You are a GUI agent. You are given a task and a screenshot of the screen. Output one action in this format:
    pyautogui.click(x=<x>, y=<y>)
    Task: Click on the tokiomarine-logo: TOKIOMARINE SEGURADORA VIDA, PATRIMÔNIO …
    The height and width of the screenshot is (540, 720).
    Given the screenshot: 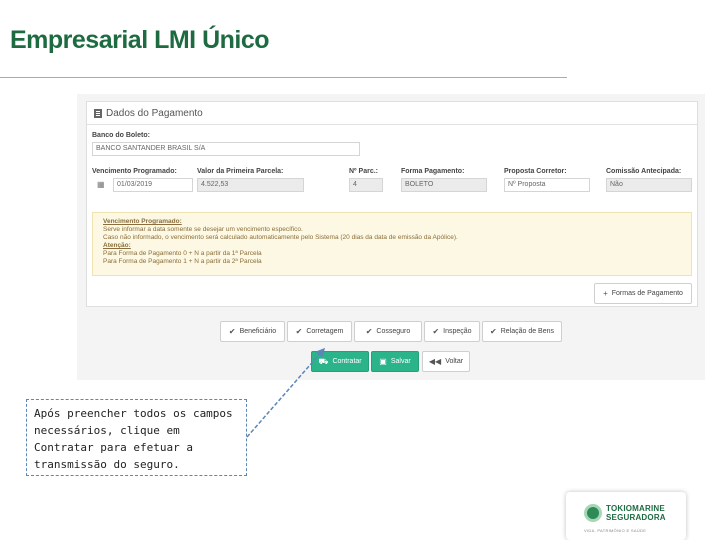 What is the action you would take?
    pyautogui.click(x=626, y=516)
    